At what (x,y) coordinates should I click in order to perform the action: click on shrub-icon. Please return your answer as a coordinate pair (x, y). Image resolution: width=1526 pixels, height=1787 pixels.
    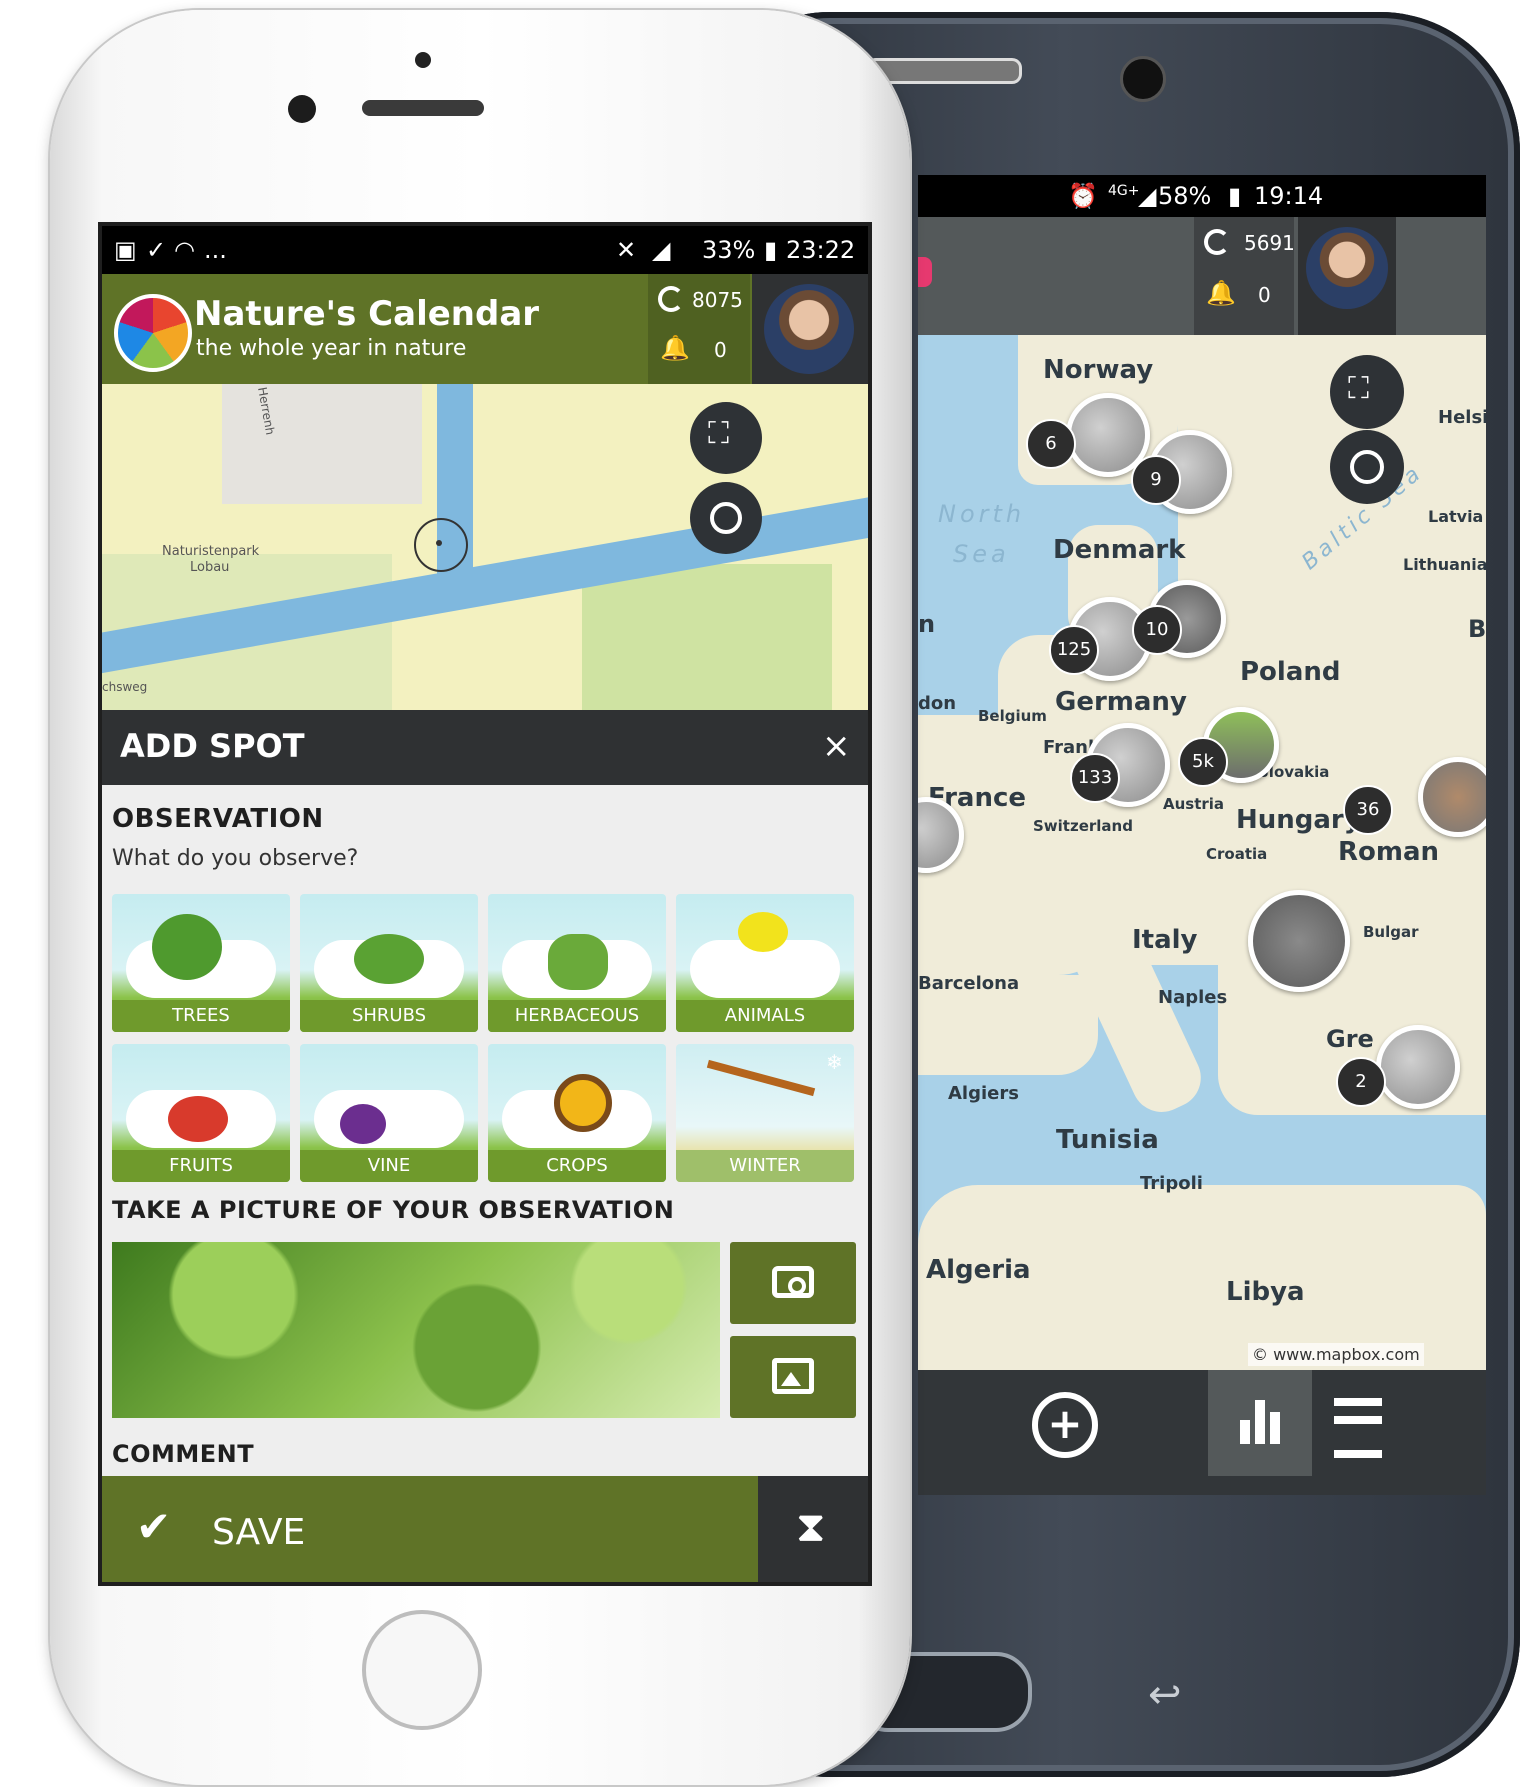
    Looking at the image, I should click on (389, 959).